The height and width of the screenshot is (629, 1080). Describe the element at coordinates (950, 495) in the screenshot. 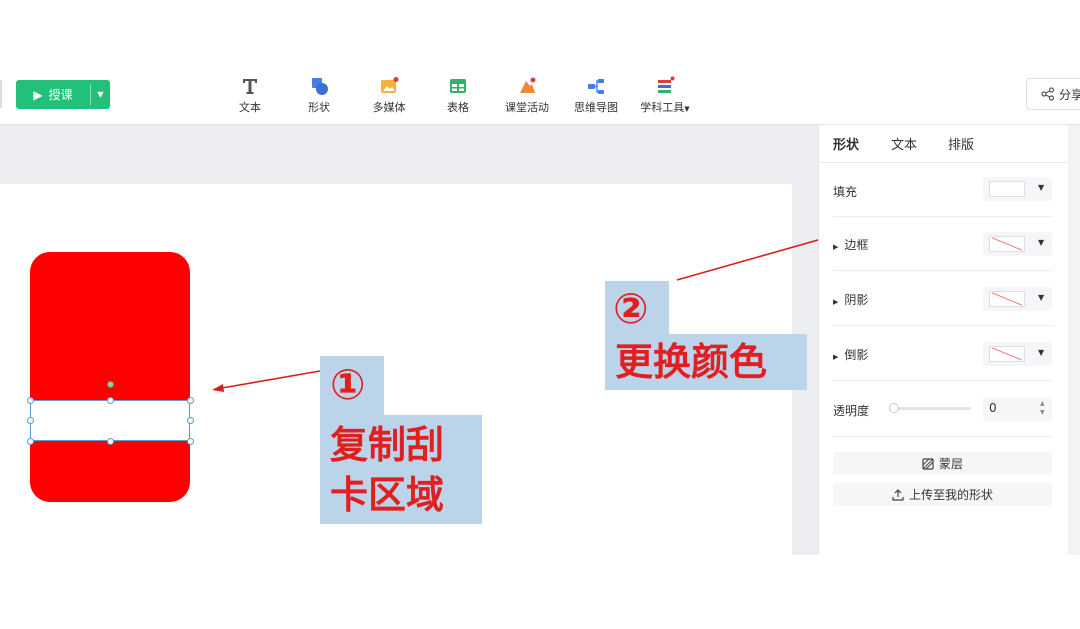

I see `upload-shape-button-label: 上传至我的形状` at that location.